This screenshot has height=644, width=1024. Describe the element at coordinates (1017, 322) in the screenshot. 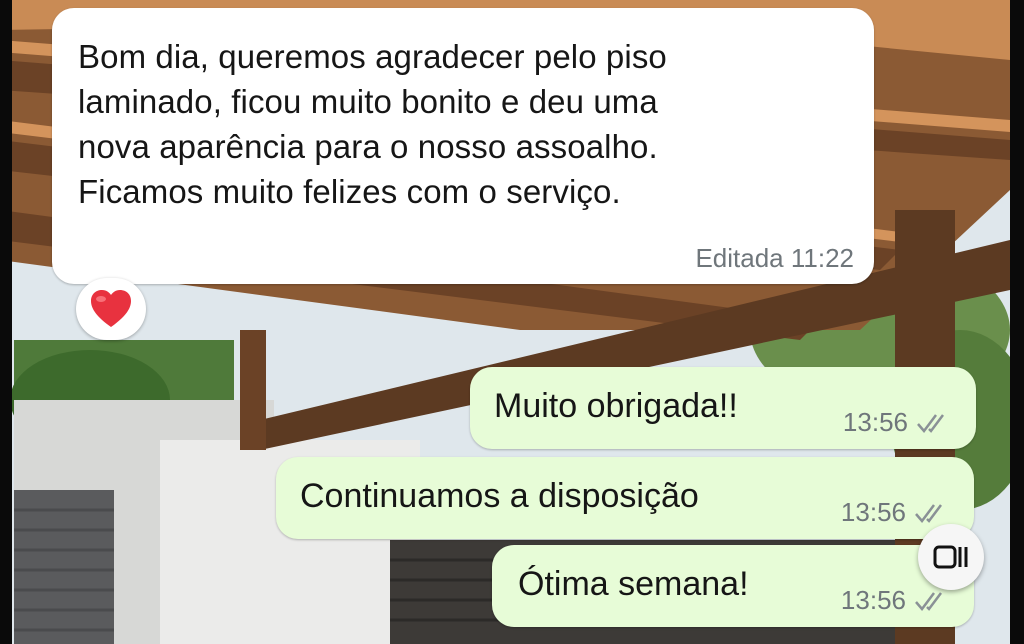

I see `screen-edge-right` at that location.